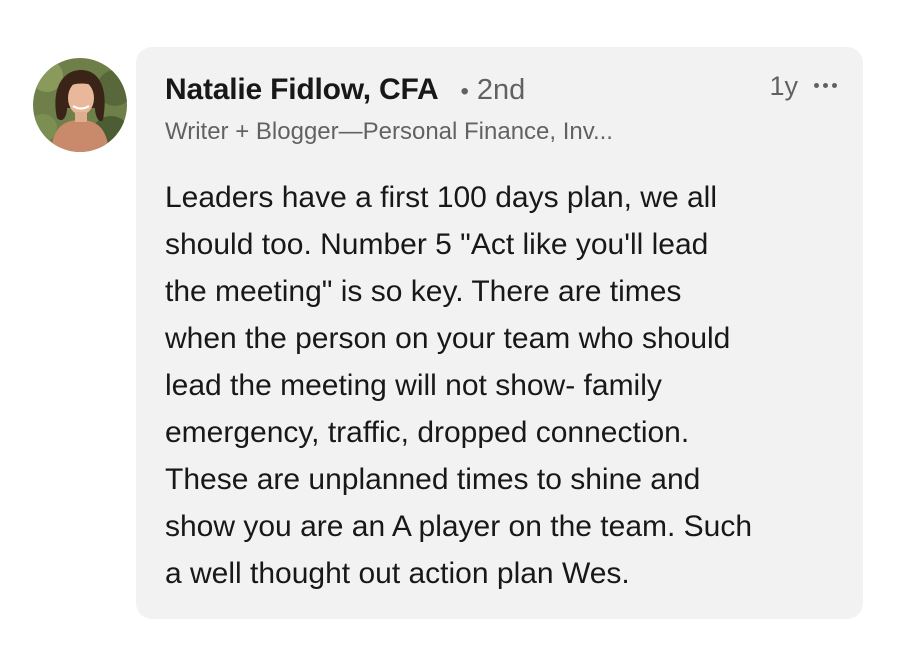  I want to click on avatar-photo, so click(80, 105).